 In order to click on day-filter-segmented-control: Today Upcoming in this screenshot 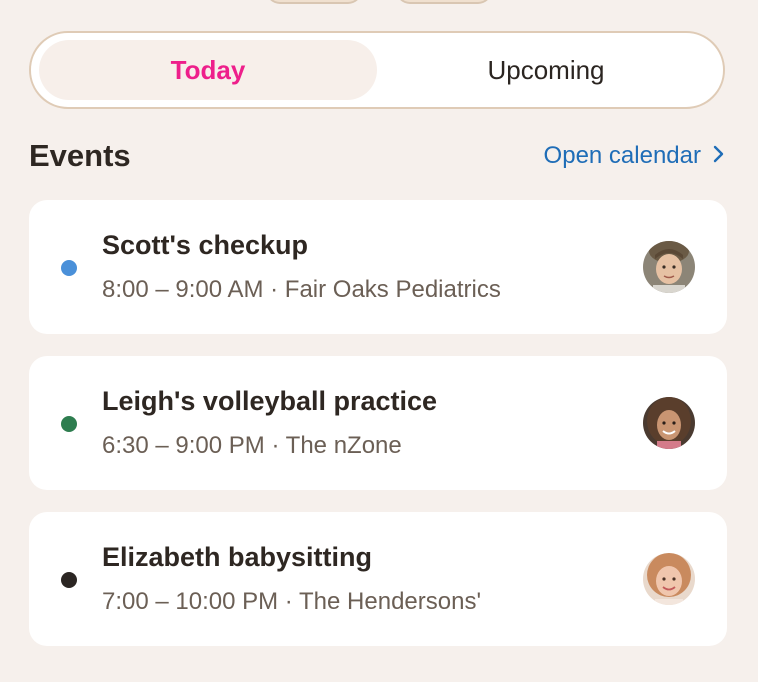, I will do `click(377, 70)`.